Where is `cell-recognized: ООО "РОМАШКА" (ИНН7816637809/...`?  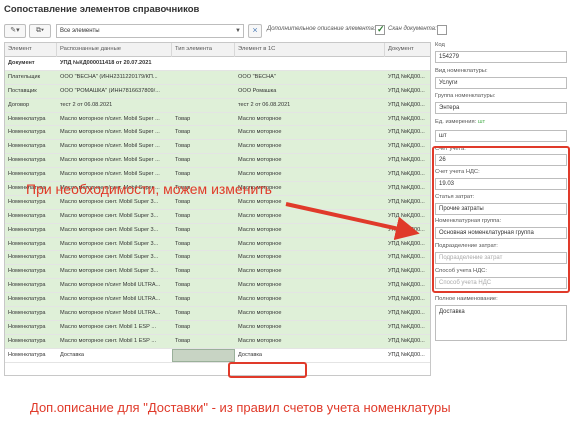 cell-recognized: ООО "РОМАШКА" (ИНН7816637809/... is located at coordinates (114, 91).